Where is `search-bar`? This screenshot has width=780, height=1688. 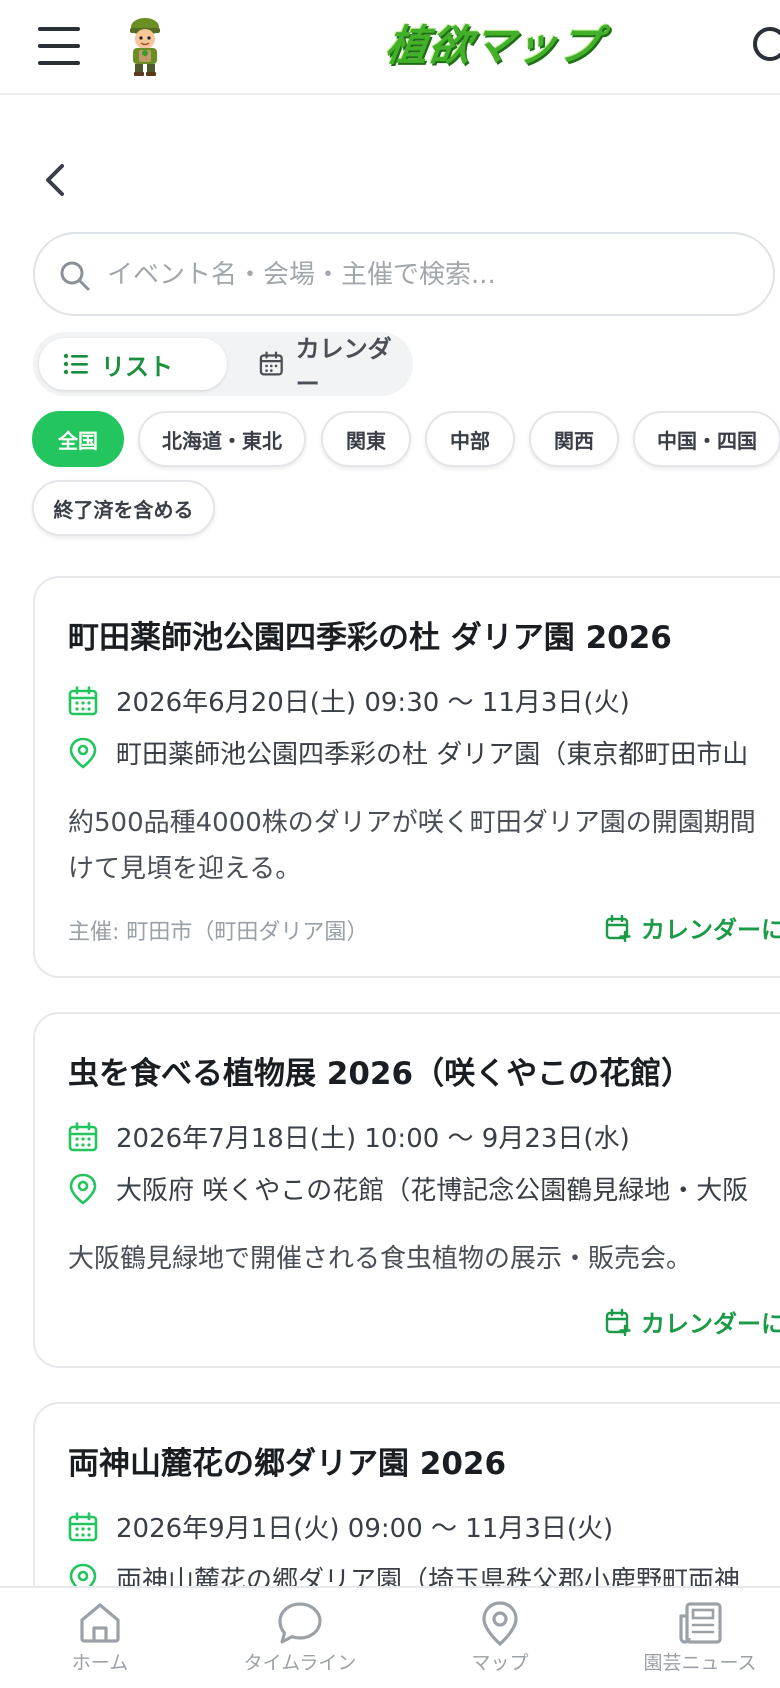 search-bar is located at coordinates (404, 274).